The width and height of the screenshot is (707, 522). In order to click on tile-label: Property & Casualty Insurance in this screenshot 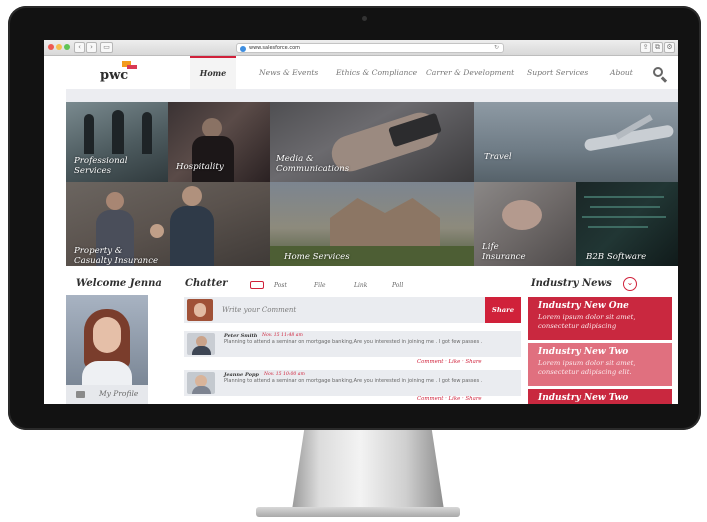, I will do `click(116, 256)`.